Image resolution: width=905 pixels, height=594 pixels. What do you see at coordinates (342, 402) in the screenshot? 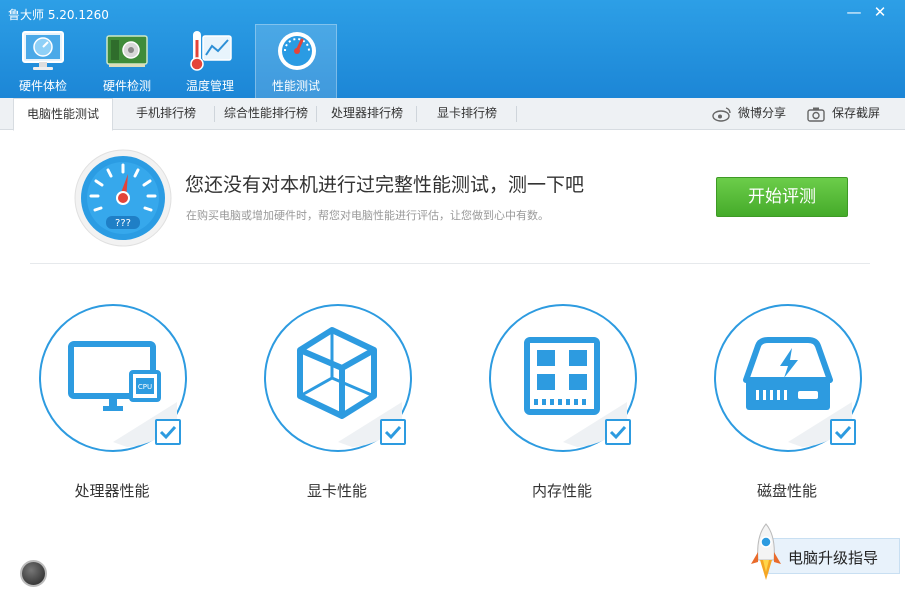
I see `test-item-gpu: 显卡性能` at bounding box center [342, 402].